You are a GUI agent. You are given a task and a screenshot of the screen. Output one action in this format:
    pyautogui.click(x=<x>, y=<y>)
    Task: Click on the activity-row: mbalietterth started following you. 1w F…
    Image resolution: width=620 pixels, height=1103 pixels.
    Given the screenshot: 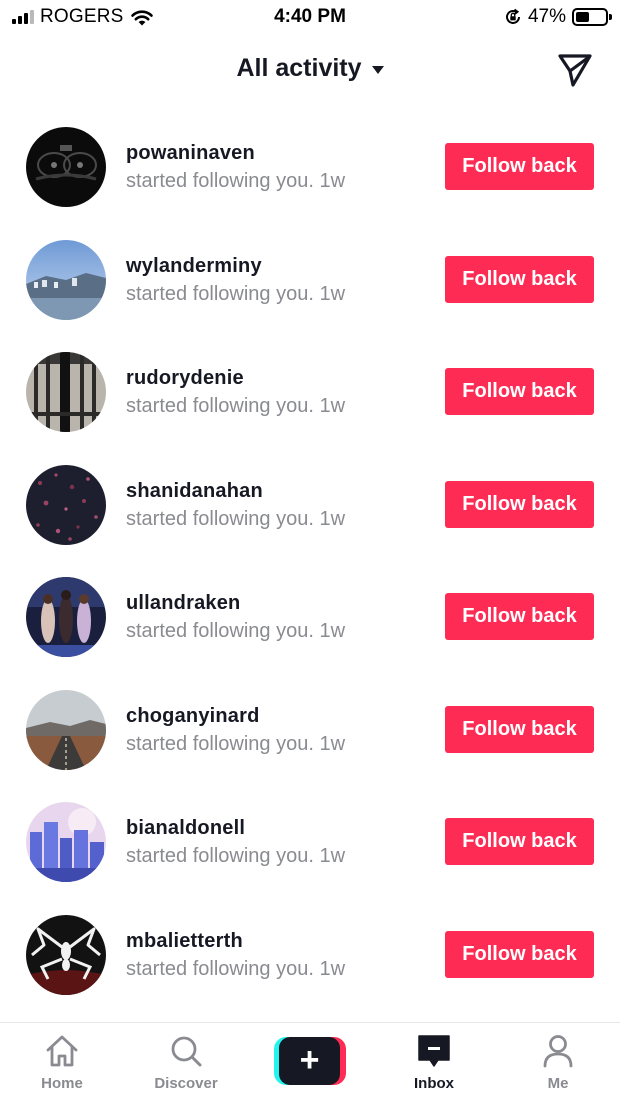 What is the action you would take?
    pyautogui.click(x=310, y=954)
    